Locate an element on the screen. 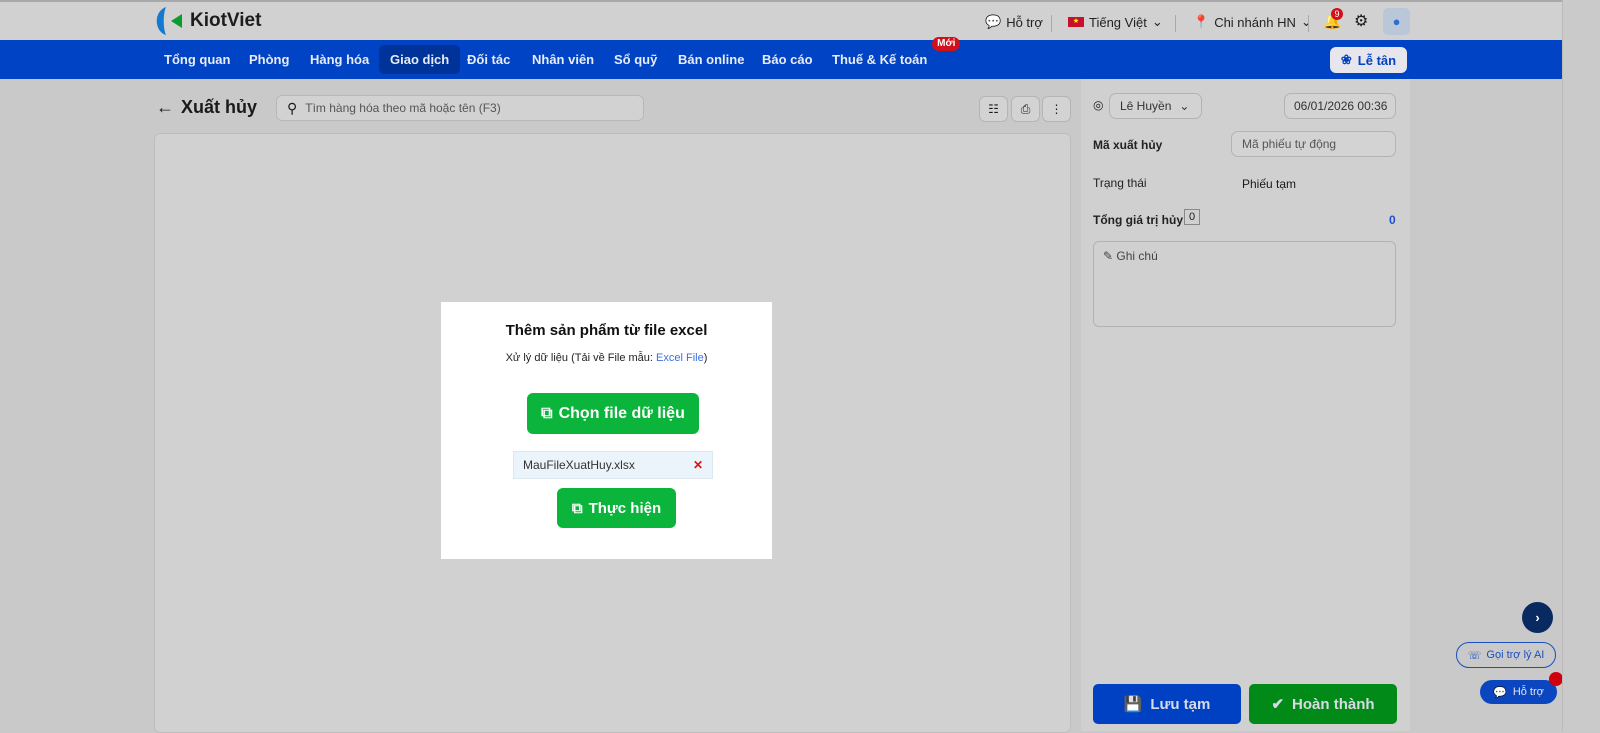 This screenshot has height=733, width=1600. branch-label: Chi nhánh HN is located at coordinates (1255, 22).